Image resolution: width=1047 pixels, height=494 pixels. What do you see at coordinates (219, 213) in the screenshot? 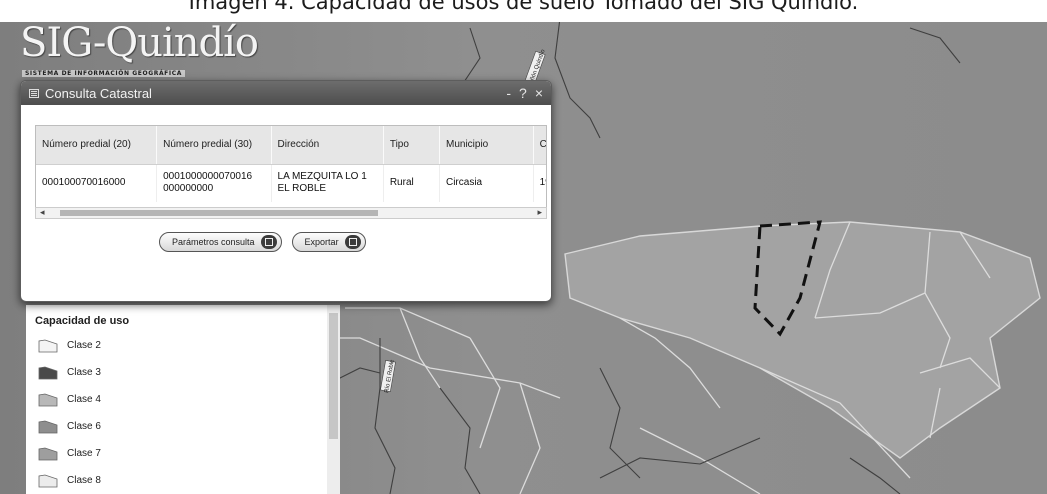
I see `scrollbar-thumb` at bounding box center [219, 213].